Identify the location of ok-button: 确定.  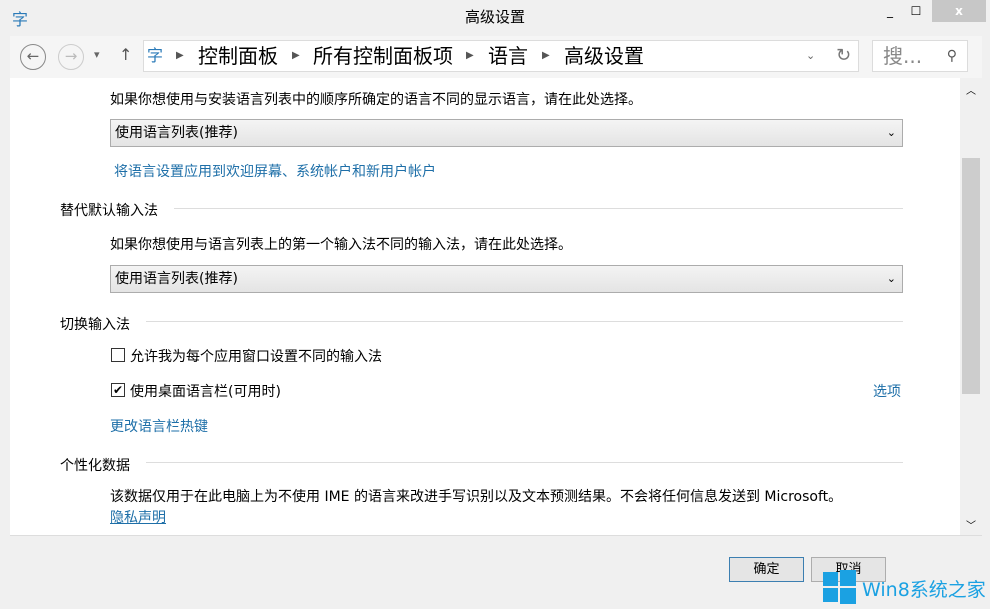
(766, 569).